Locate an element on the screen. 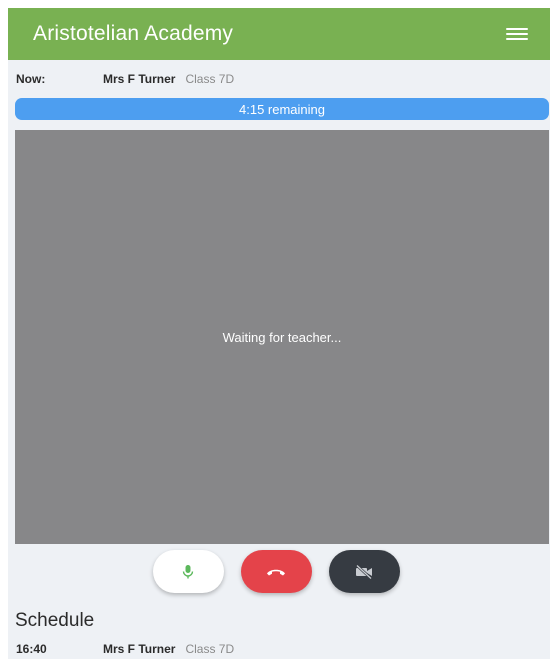  app-title: Aristotelian Academy is located at coordinates (133, 33).